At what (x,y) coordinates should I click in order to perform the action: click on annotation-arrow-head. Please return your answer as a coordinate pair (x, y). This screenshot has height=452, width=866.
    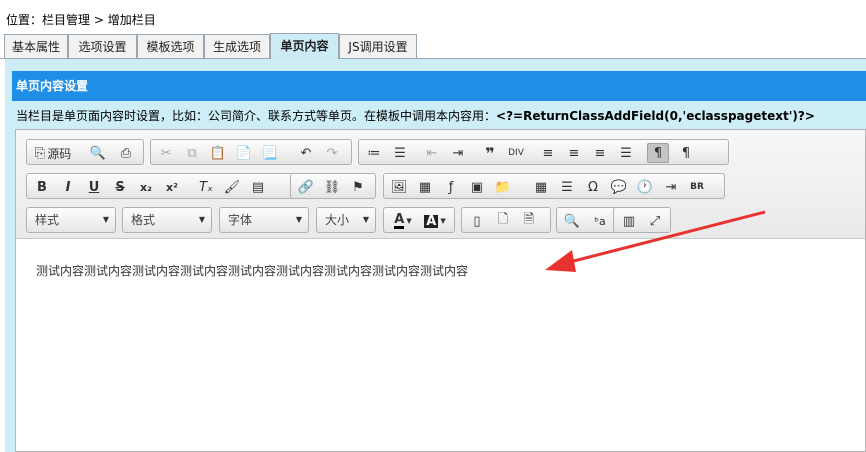
    Looking at the image, I should click on (560, 261).